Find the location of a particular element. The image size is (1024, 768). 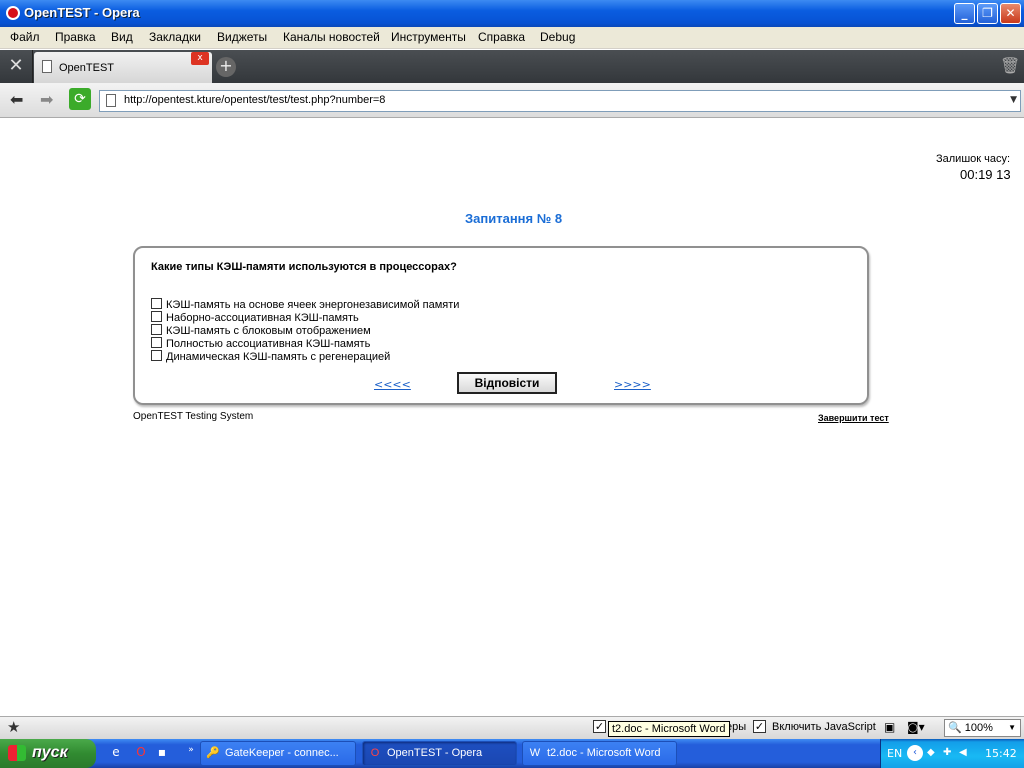

network-icon: ◆ is located at coordinates (933, 753).